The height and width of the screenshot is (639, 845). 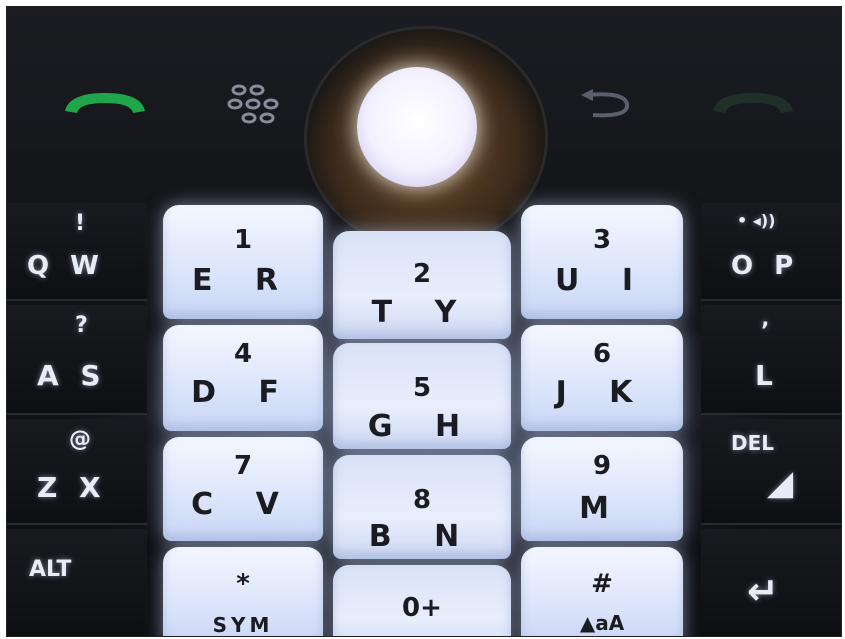 I want to click on key-qw-letters: Q W, so click(x=66, y=266).